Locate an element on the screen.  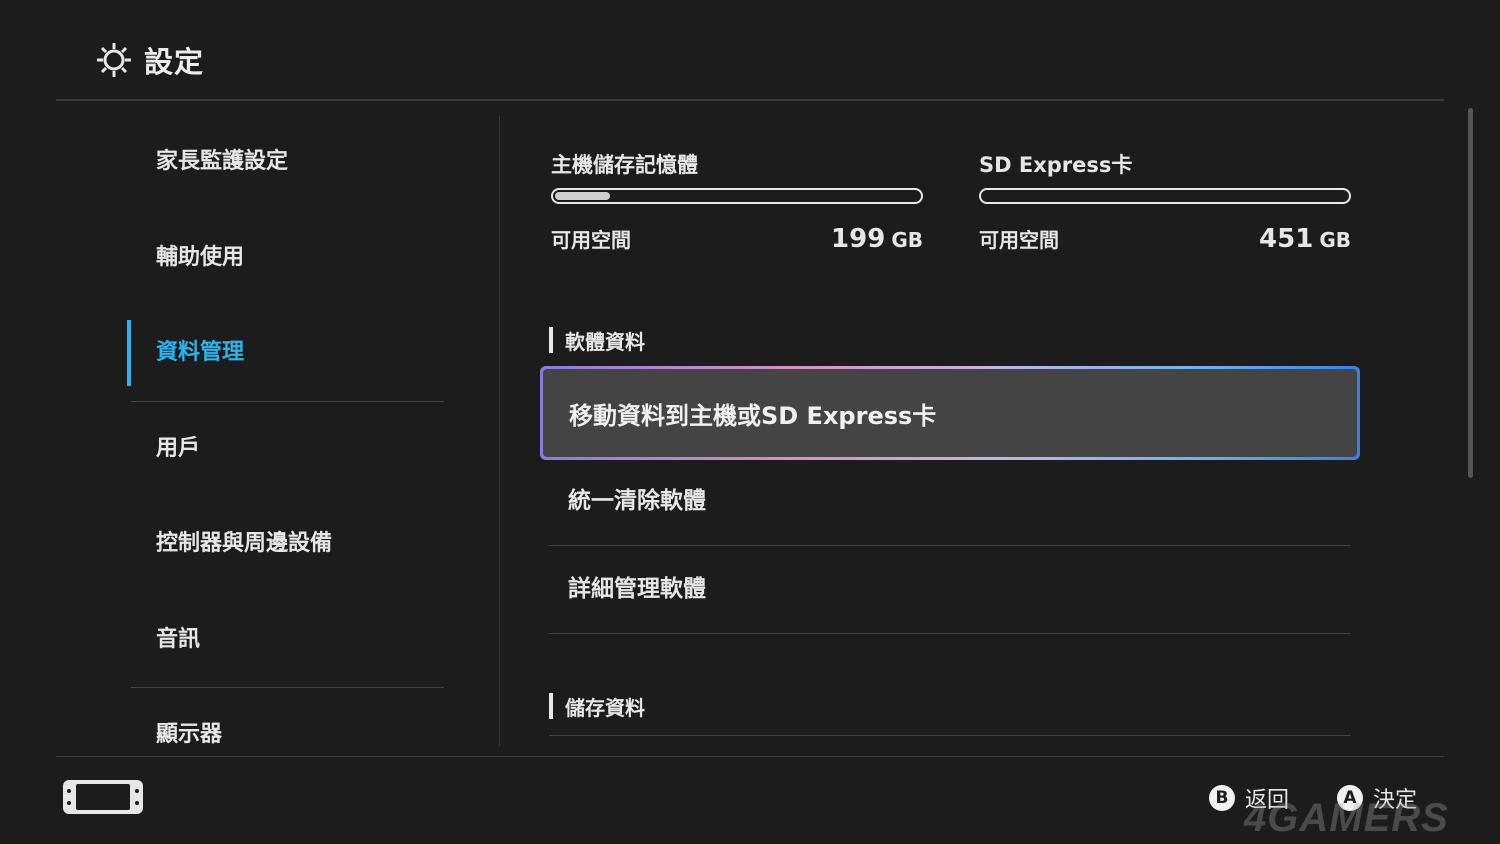
sidebar-divider is located at coordinates (499, 431).